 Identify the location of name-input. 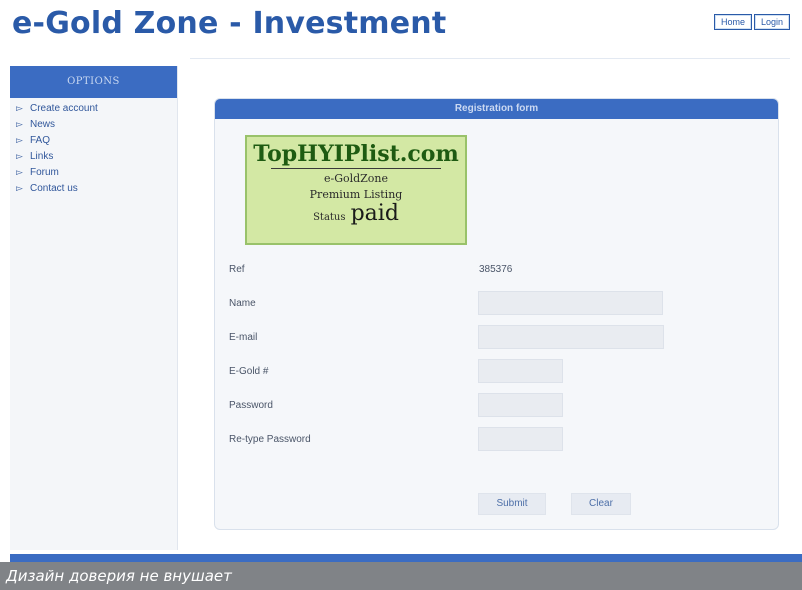
(570, 303).